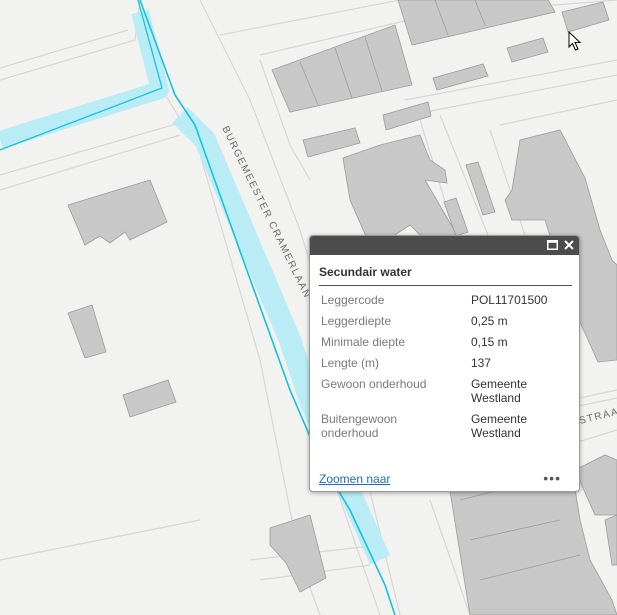 This screenshot has width=617, height=615. Describe the element at coordinates (480, 363) in the screenshot. I see `attribute-value: 137` at that location.